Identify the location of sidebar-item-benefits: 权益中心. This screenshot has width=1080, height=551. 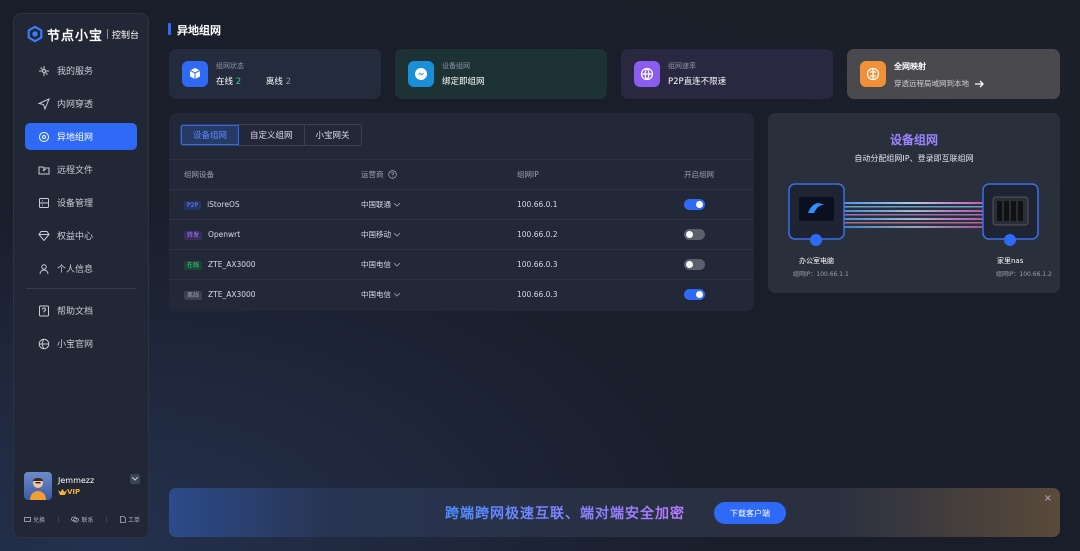
(81, 235).